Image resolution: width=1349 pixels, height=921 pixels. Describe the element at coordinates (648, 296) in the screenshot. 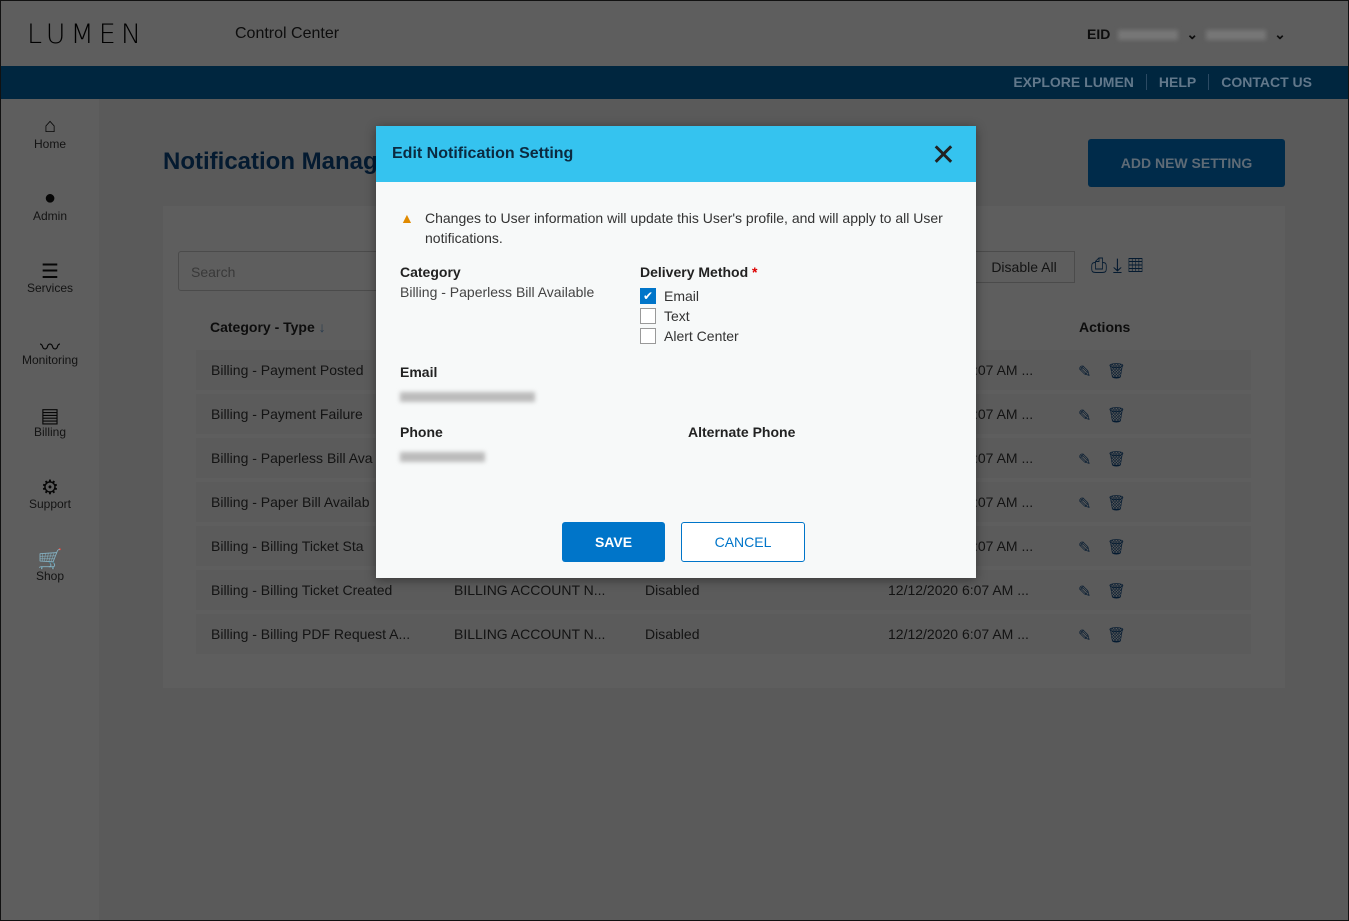

I see `checkbox-checked-icon: ✔` at that location.